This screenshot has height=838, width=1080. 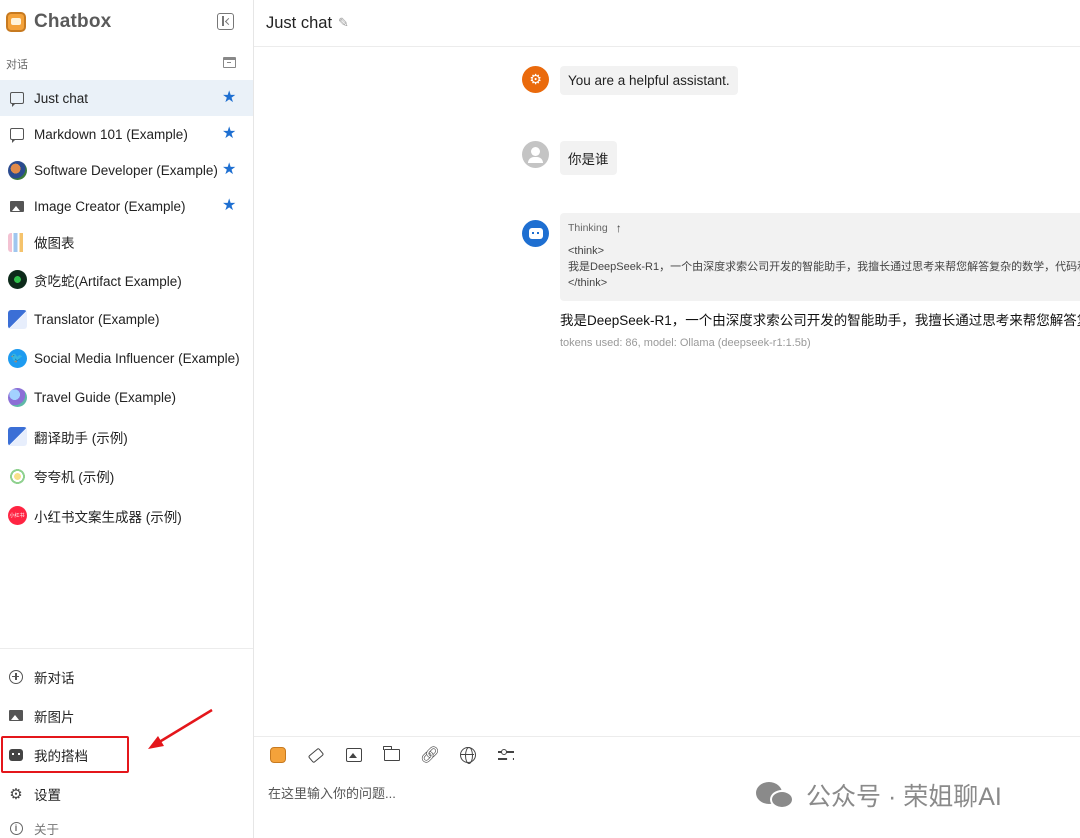 What do you see at coordinates (17, 242) in the screenshot?
I see `chart-avatar-icon` at bounding box center [17, 242].